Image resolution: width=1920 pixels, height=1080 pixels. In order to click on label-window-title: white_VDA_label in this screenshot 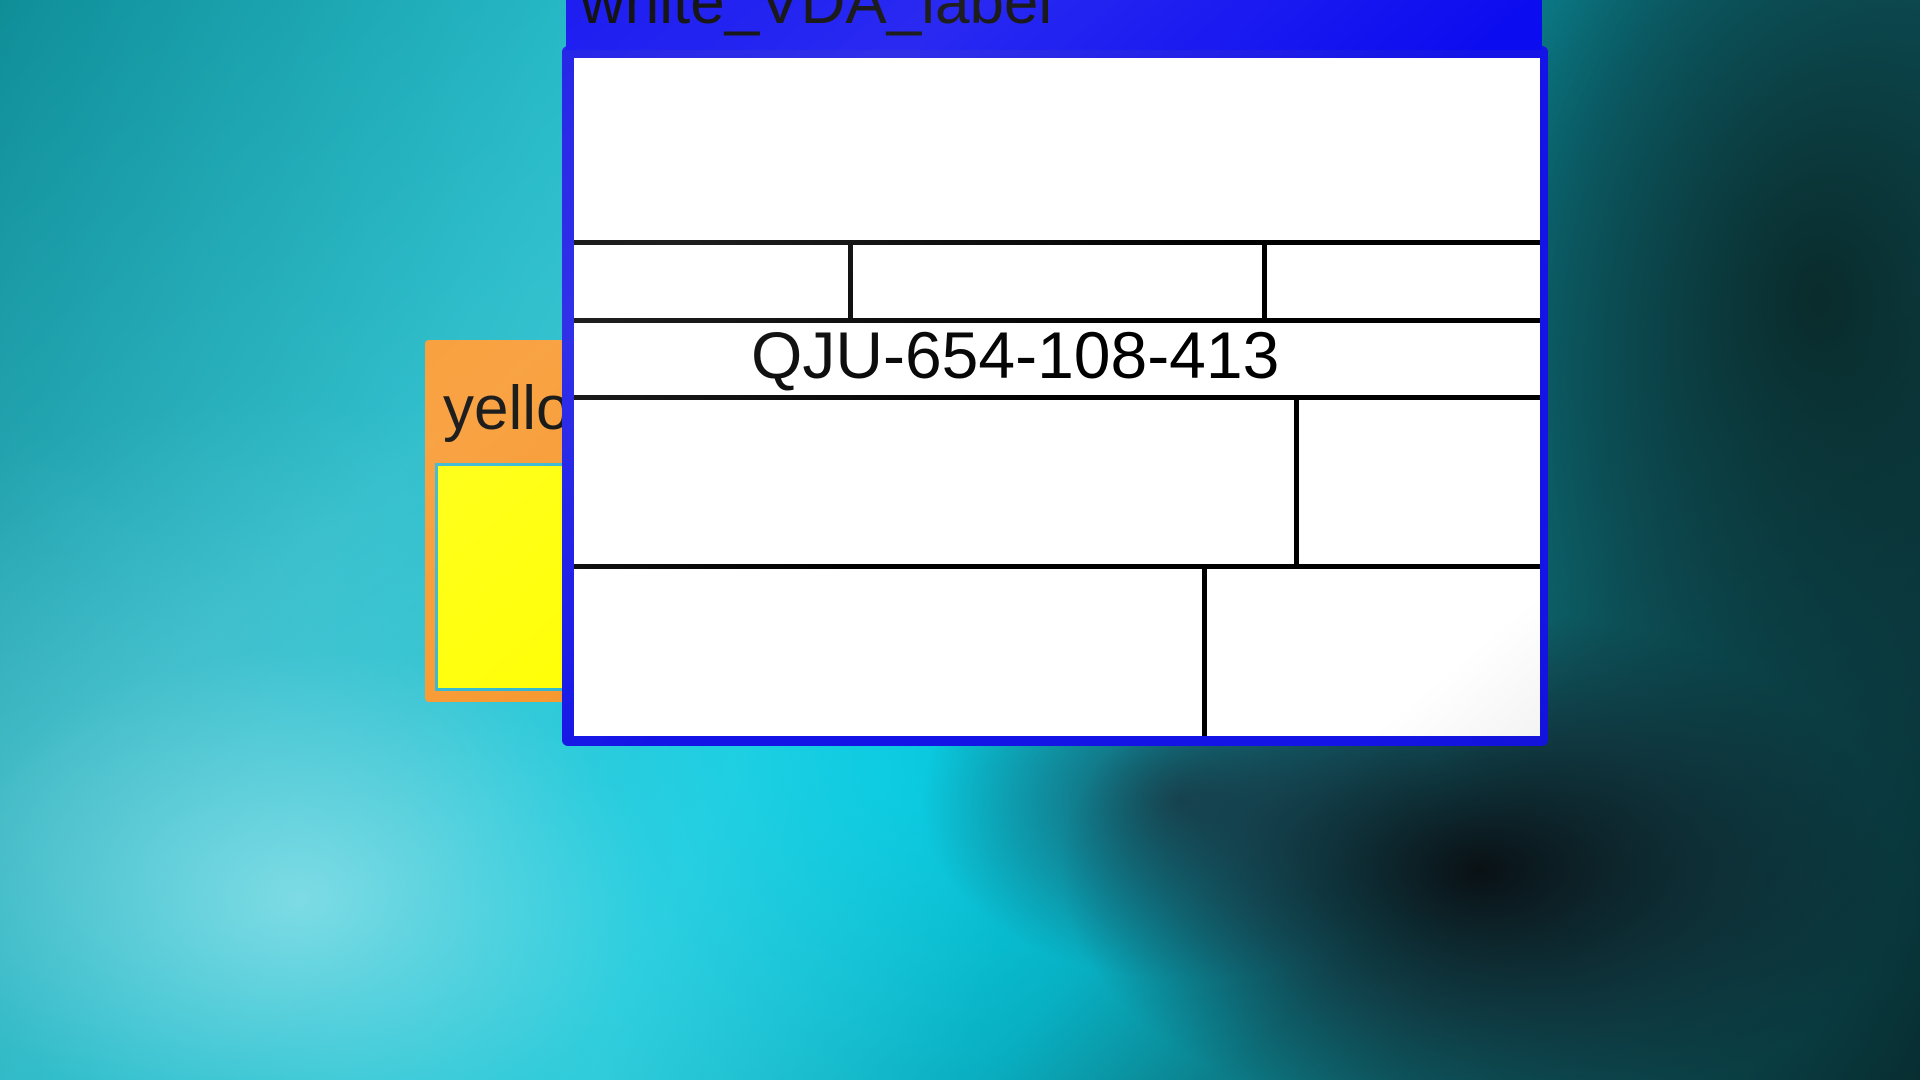, I will do `click(816, 18)`.